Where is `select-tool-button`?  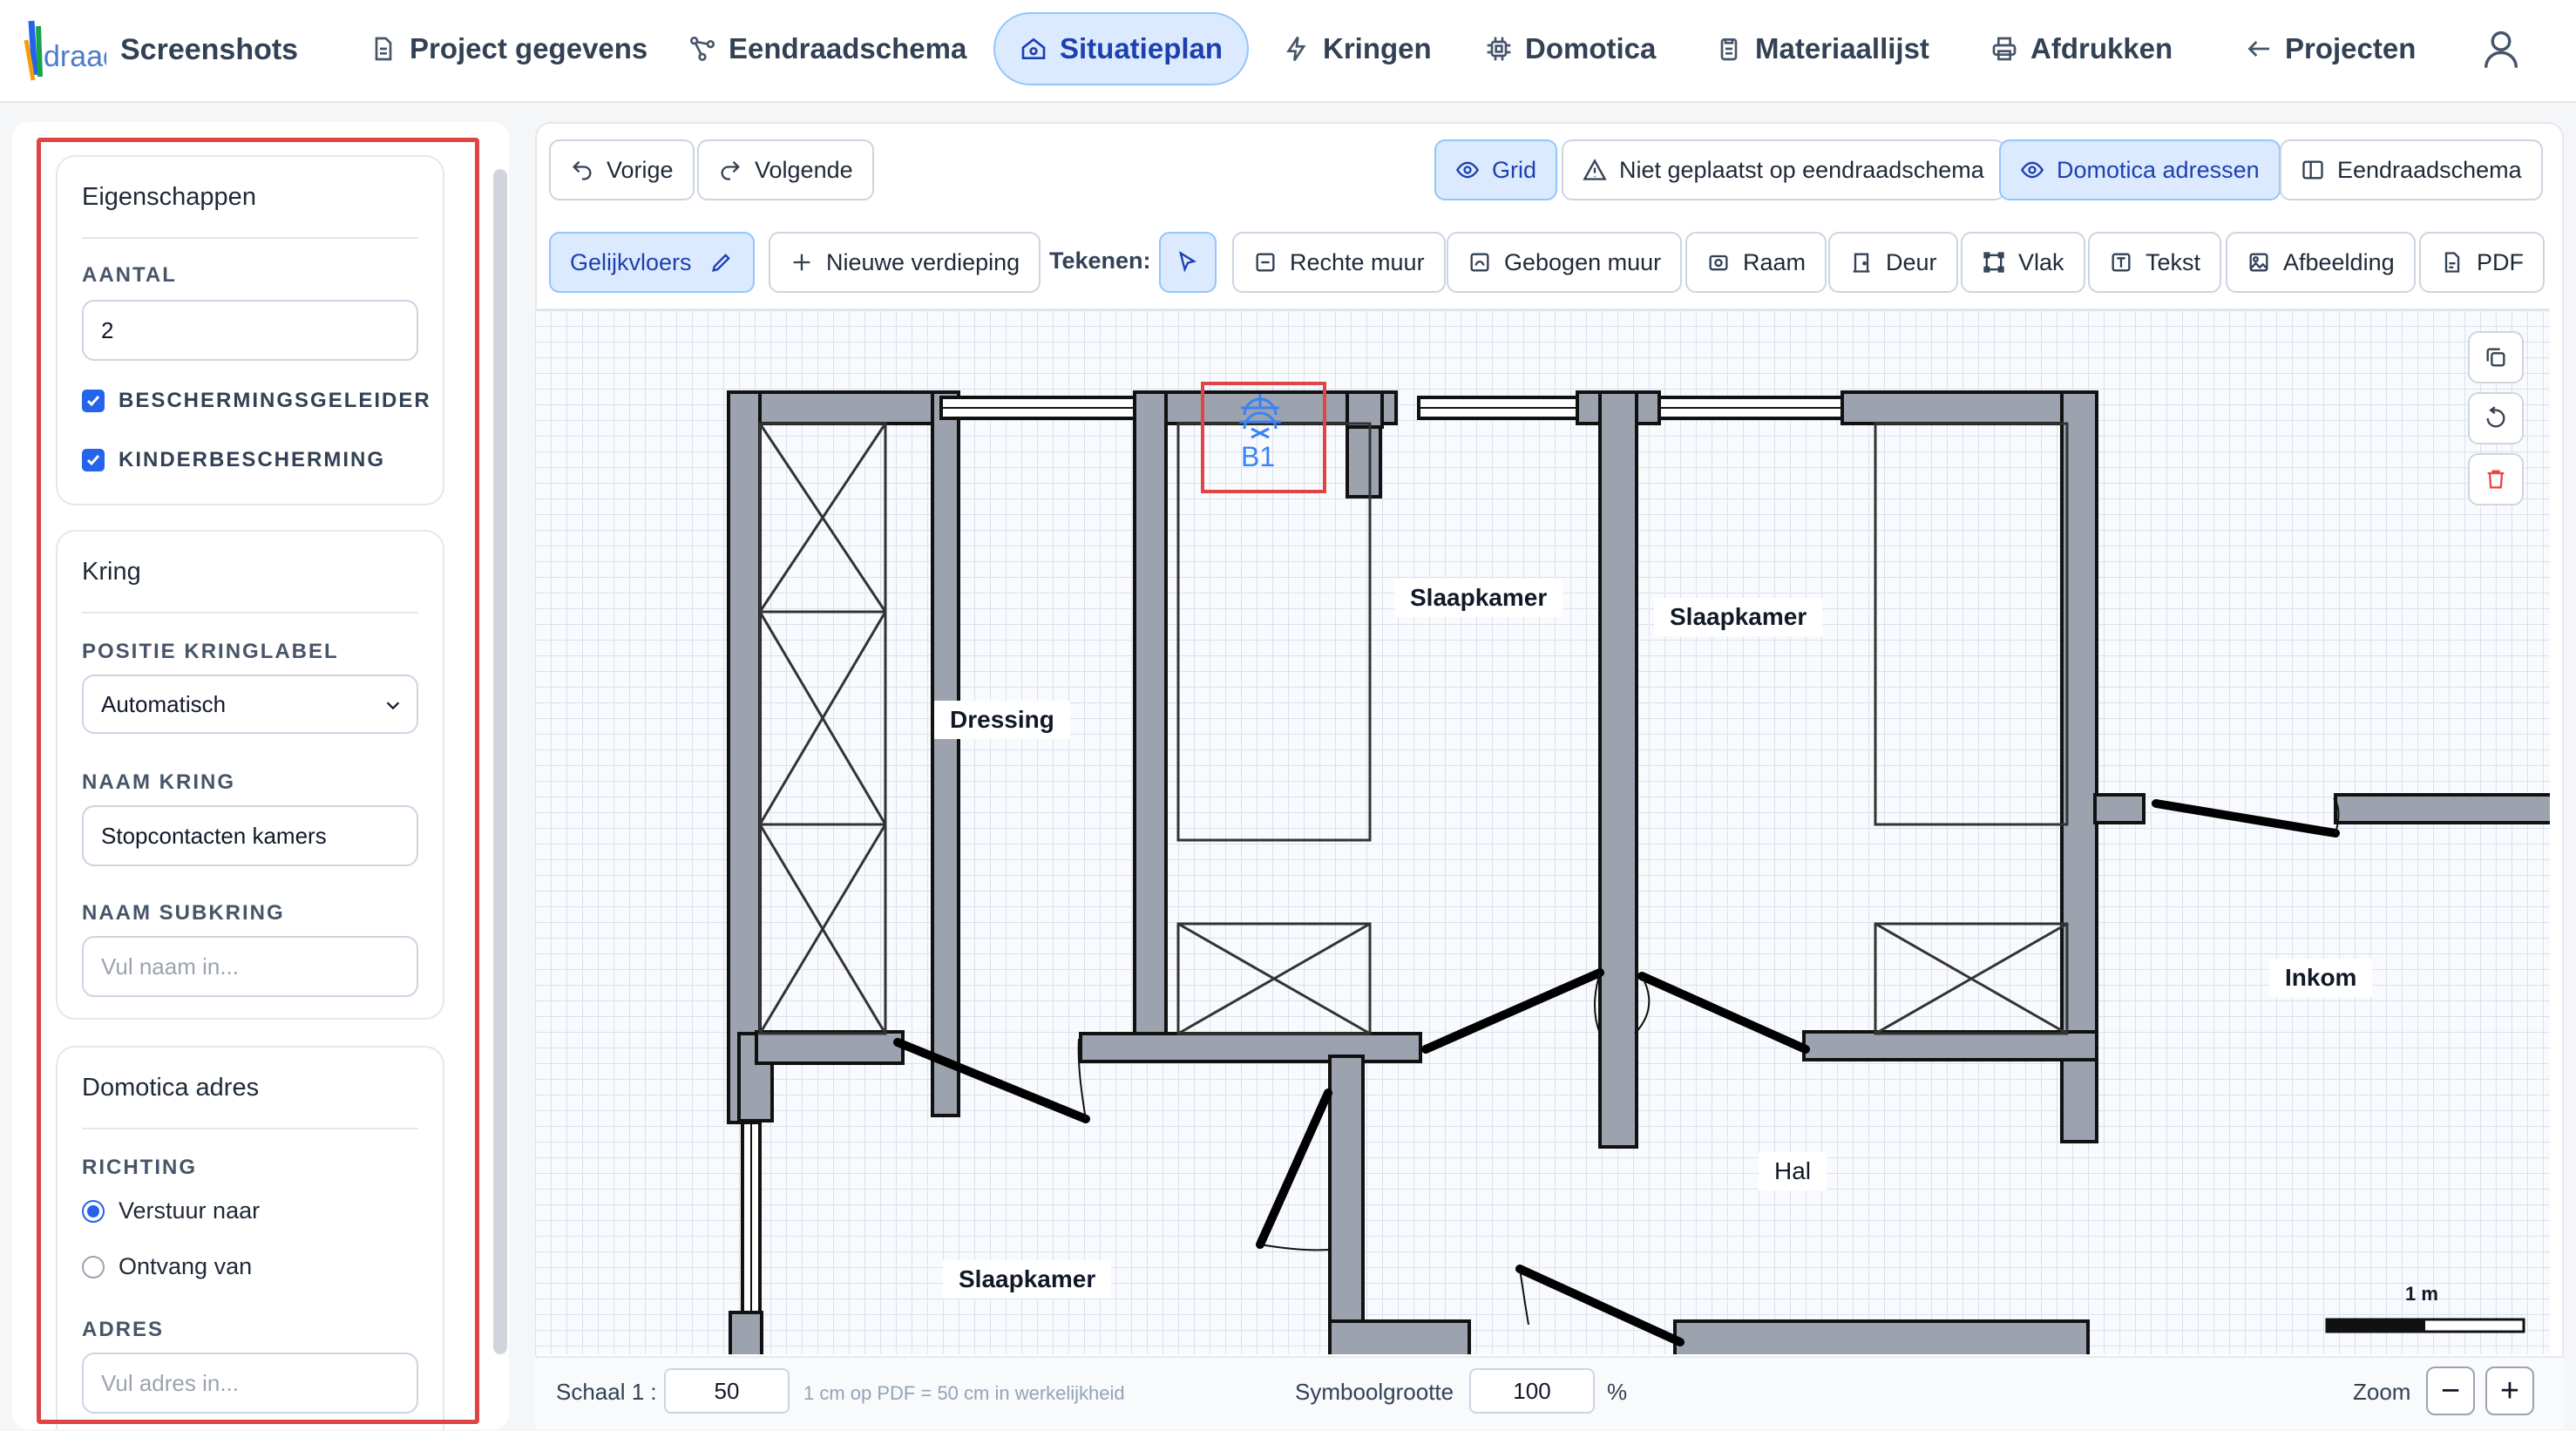 select-tool-button is located at coordinates (1188, 262).